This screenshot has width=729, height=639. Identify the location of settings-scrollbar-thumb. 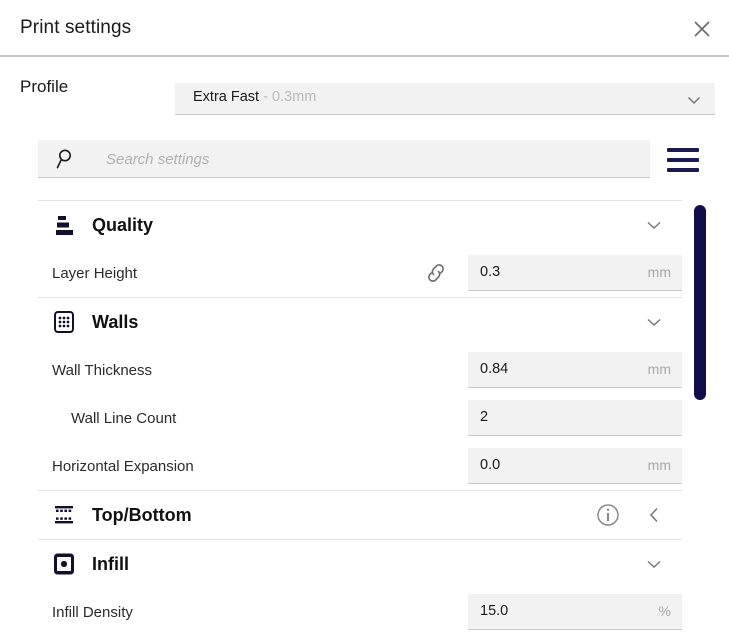
(700, 302).